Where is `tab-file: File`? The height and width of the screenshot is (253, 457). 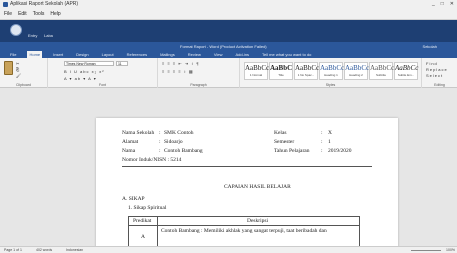
tab-file: File is located at coordinates (13, 54).